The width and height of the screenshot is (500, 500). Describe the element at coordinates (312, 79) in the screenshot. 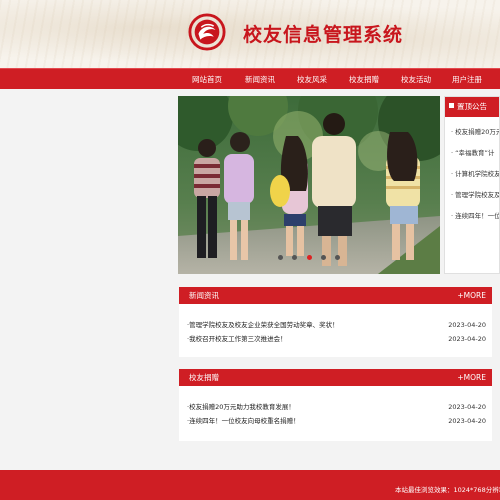

I see `nav-item-alumni-style: 校友风采` at that location.